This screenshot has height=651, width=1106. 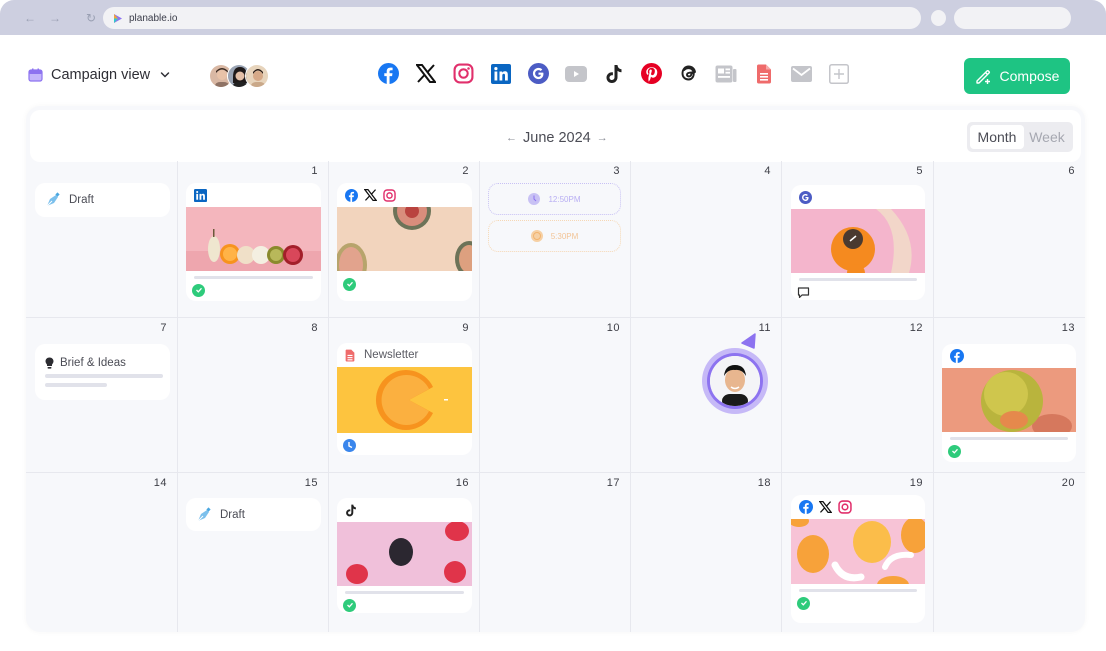 I want to click on channel-youtube, so click(x=576, y=73).